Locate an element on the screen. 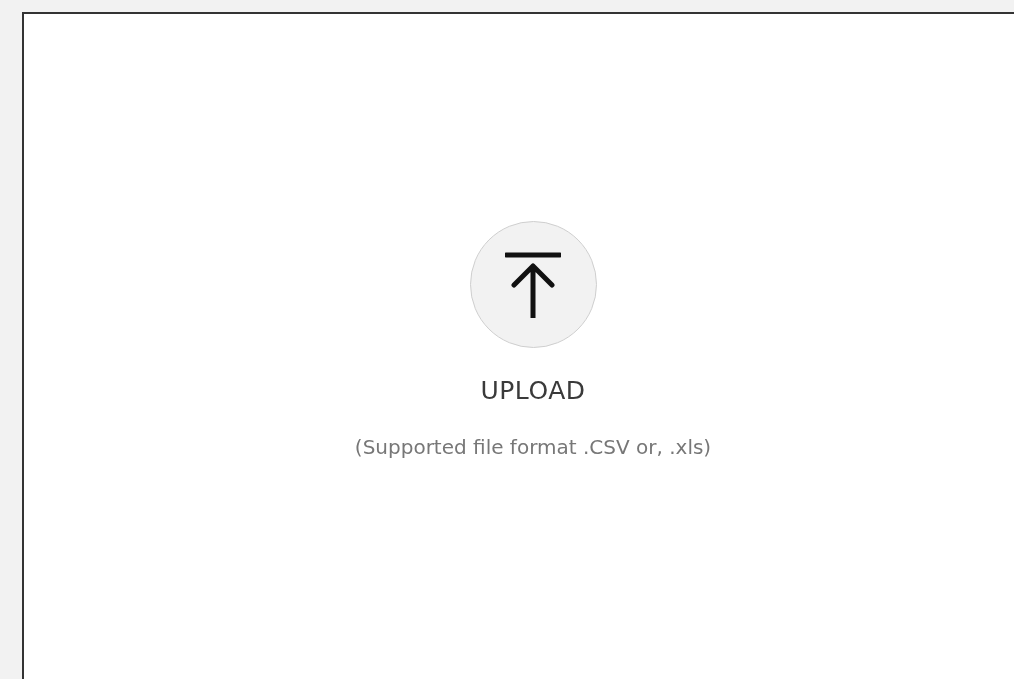  upload-icon is located at coordinates (533, 284).